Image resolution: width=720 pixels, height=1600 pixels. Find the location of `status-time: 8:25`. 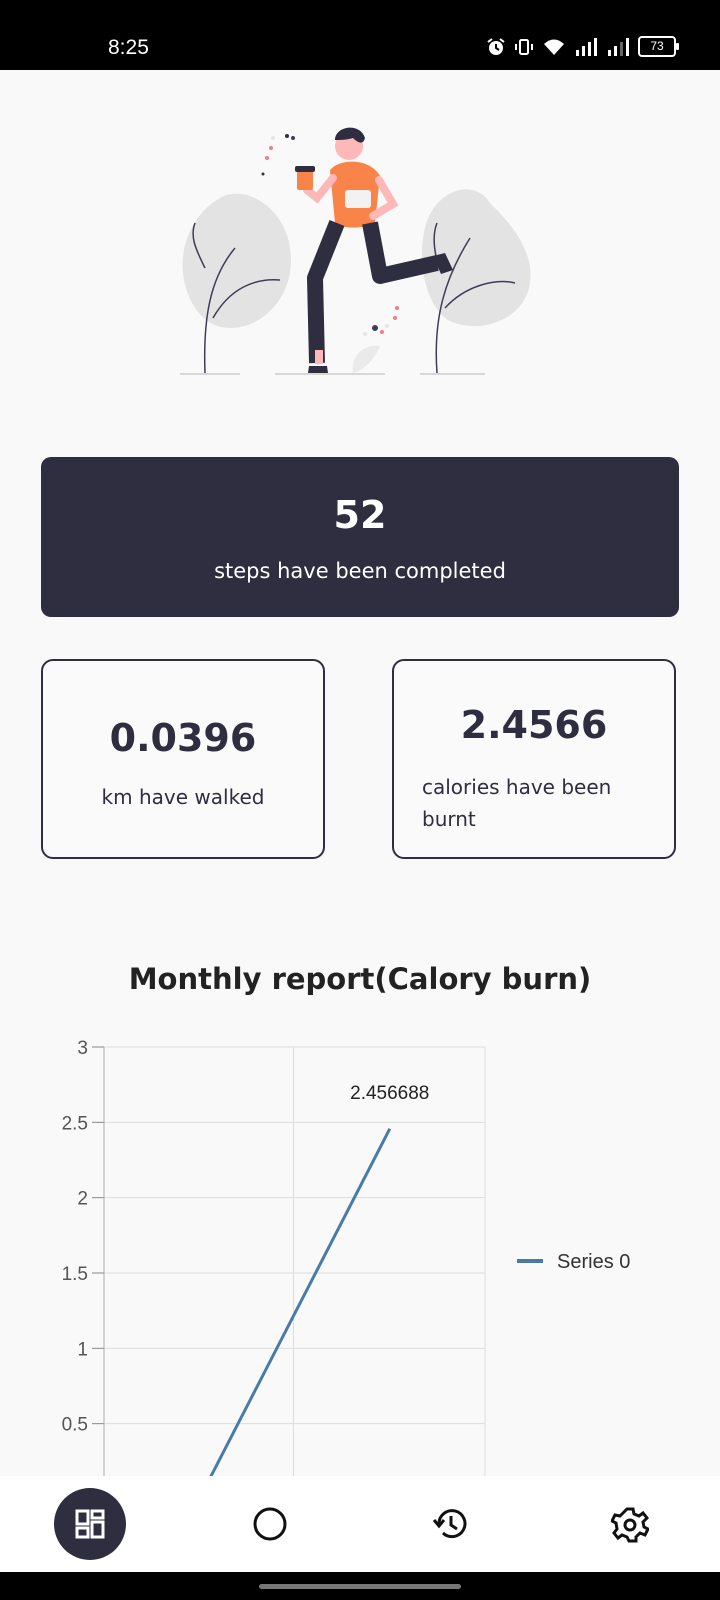

status-time: 8:25 is located at coordinates (128, 47).